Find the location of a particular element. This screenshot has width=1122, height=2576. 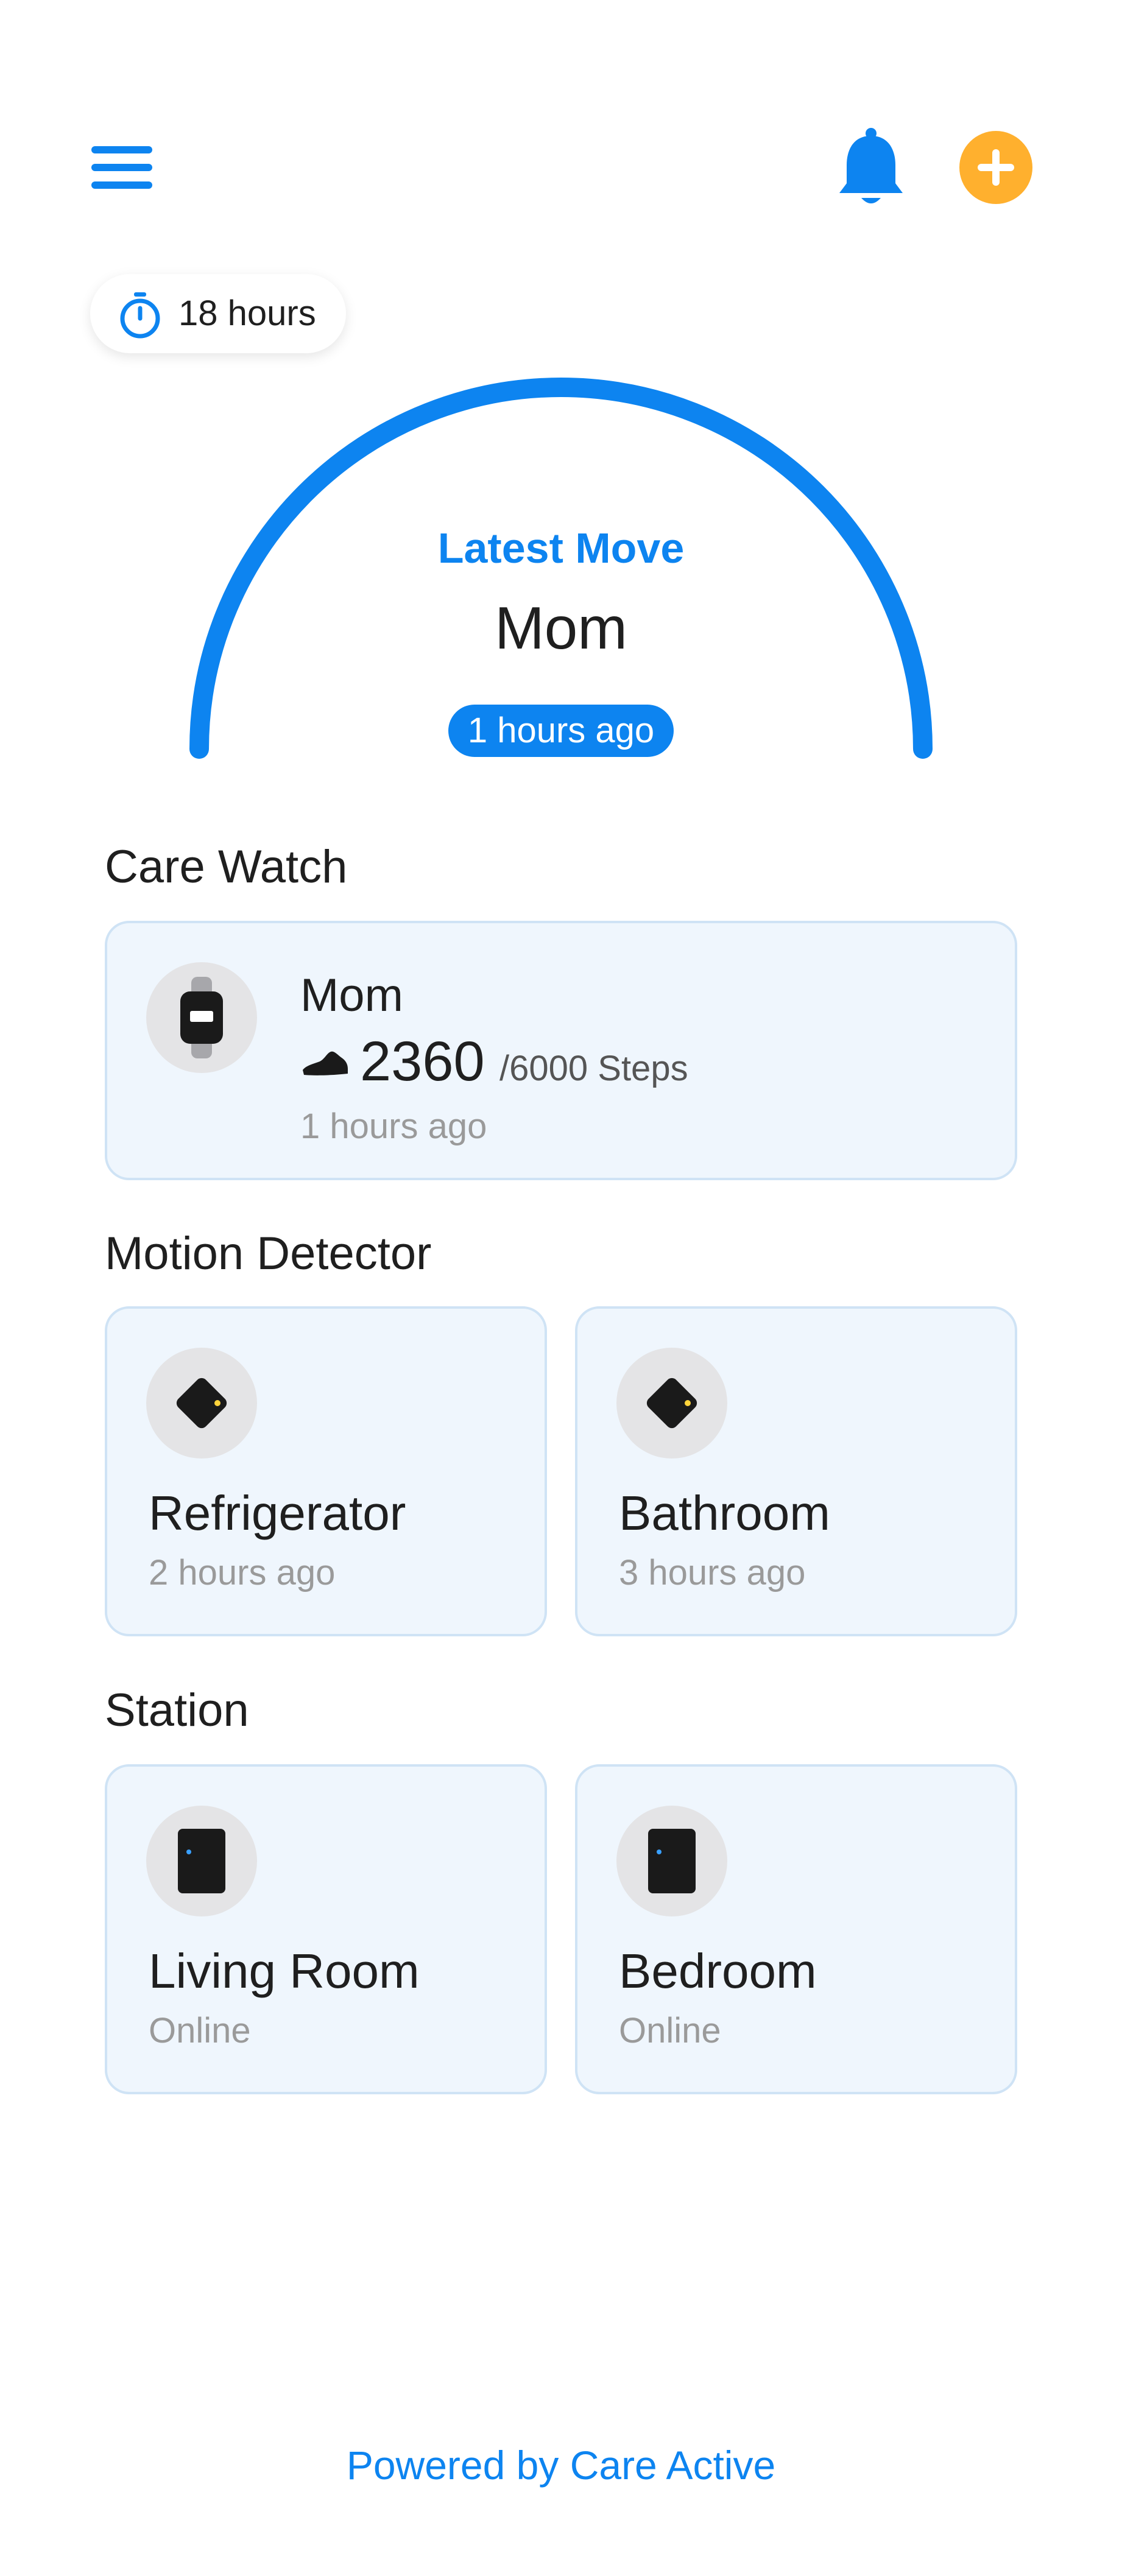

station-card-bedroom: Bedroom Online is located at coordinates (796, 1929).